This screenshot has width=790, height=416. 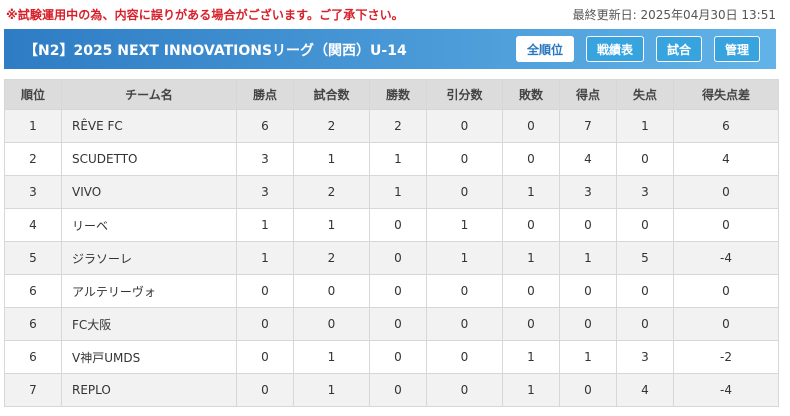 What do you see at coordinates (398, 94) in the screenshot?
I see `column-header-wins: 勝数` at bounding box center [398, 94].